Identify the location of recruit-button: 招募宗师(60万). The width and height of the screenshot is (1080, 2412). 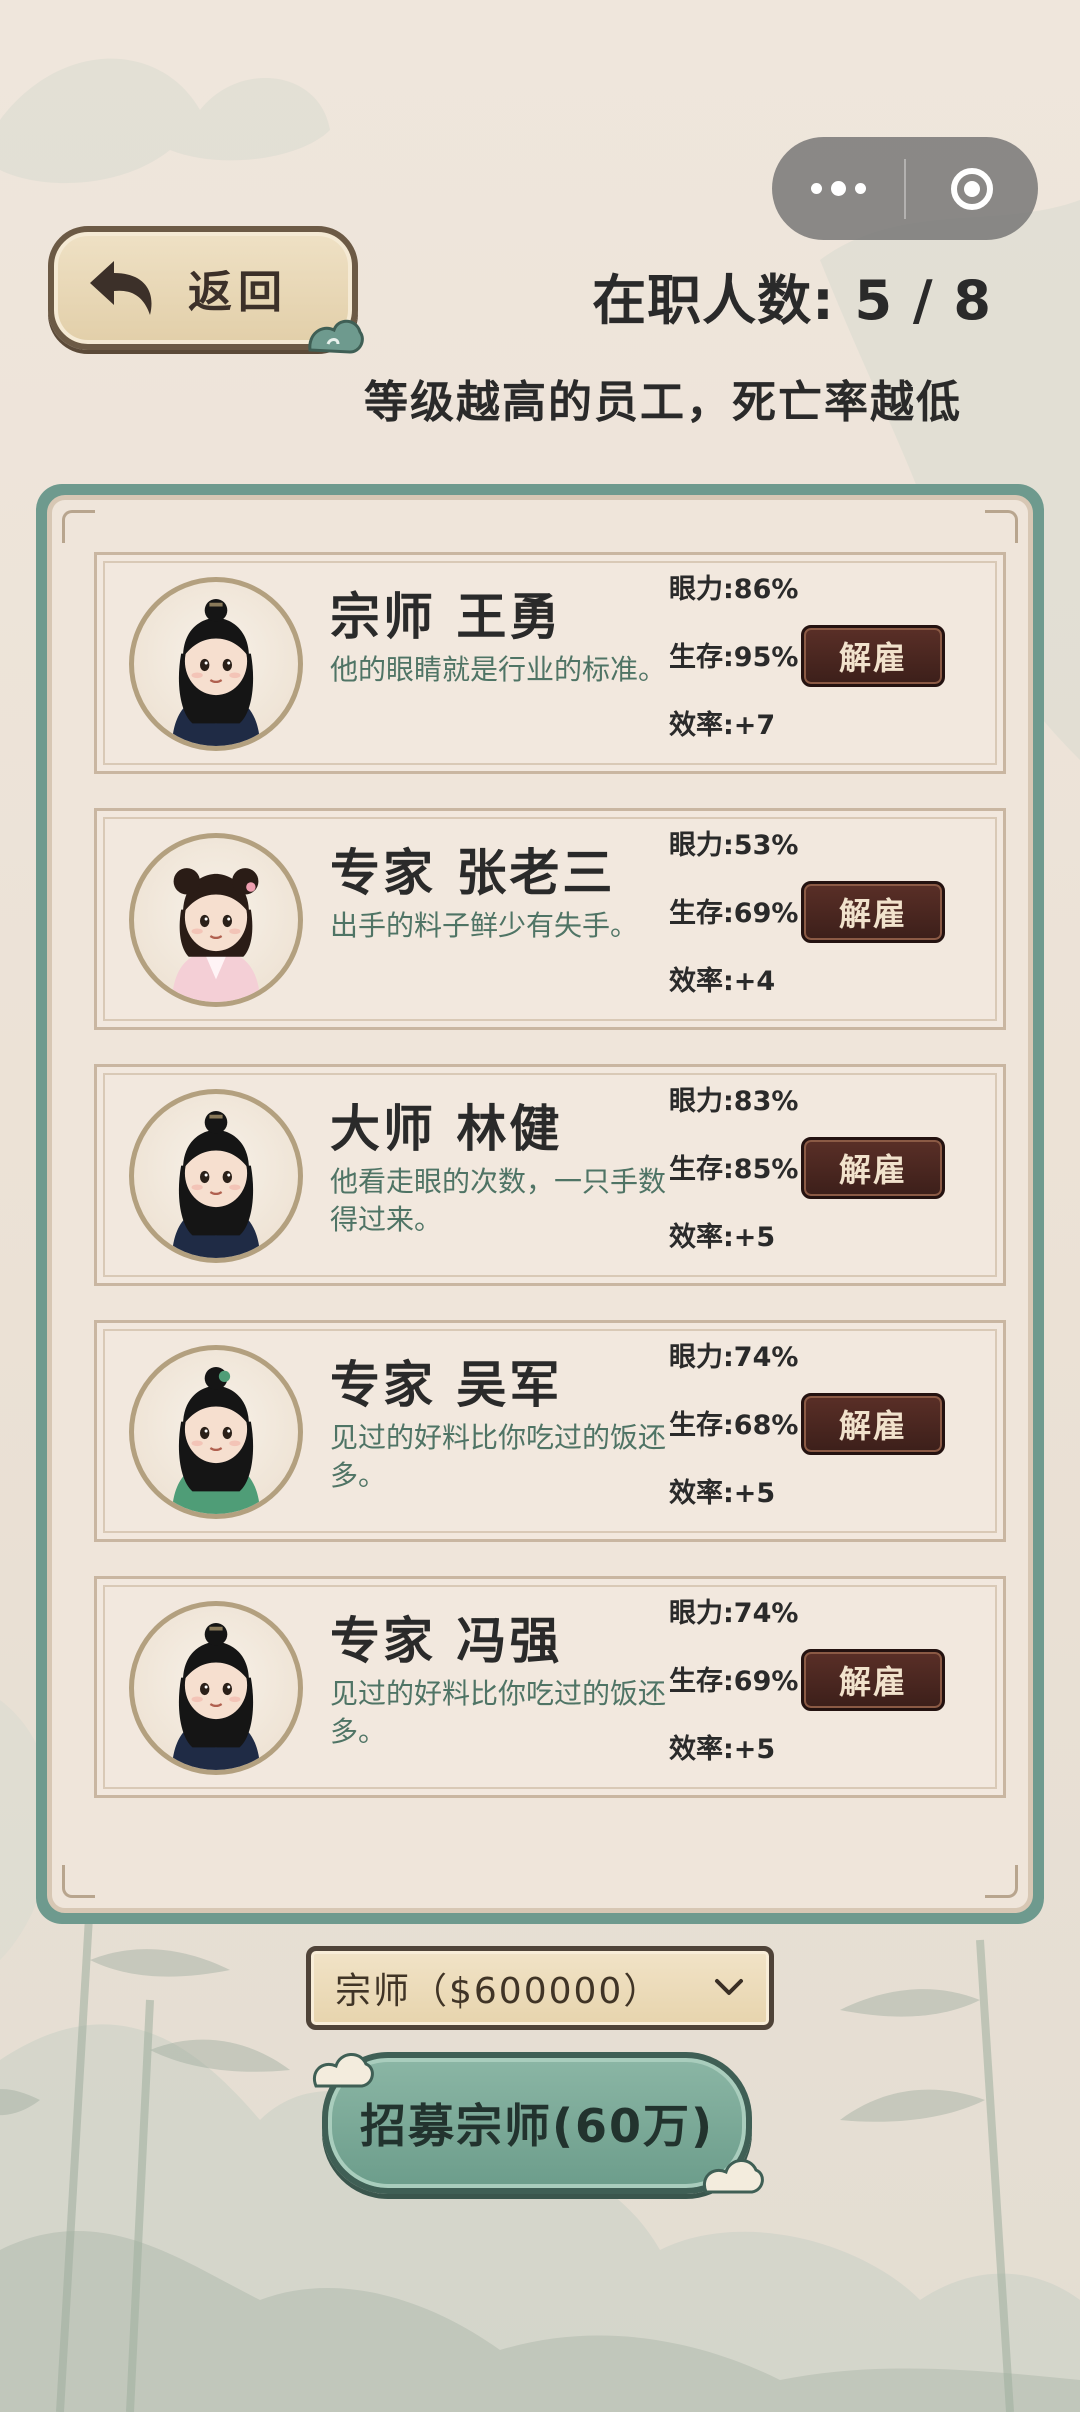
(538, 2123).